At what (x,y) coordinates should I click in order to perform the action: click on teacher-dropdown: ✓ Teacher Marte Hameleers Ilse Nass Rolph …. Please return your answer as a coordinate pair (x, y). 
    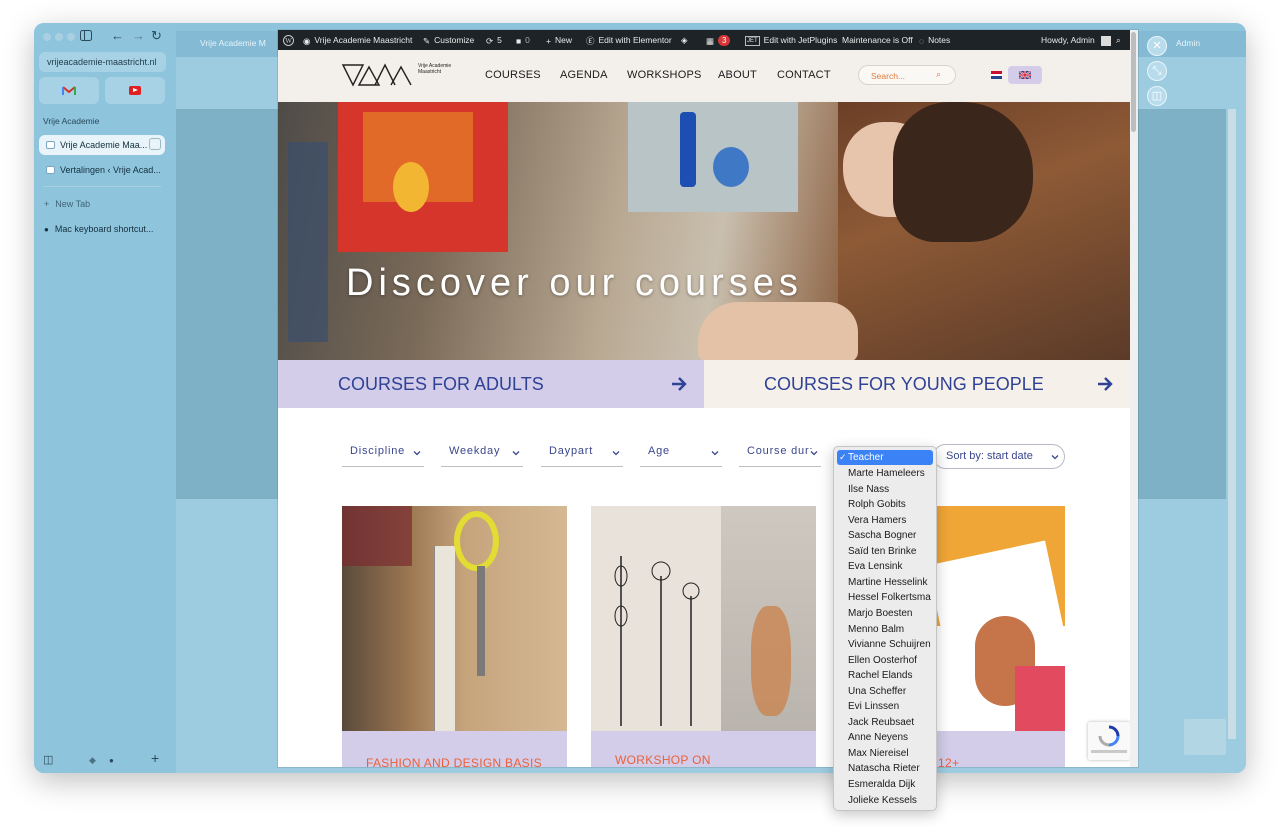
    Looking at the image, I should click on (885, 628).